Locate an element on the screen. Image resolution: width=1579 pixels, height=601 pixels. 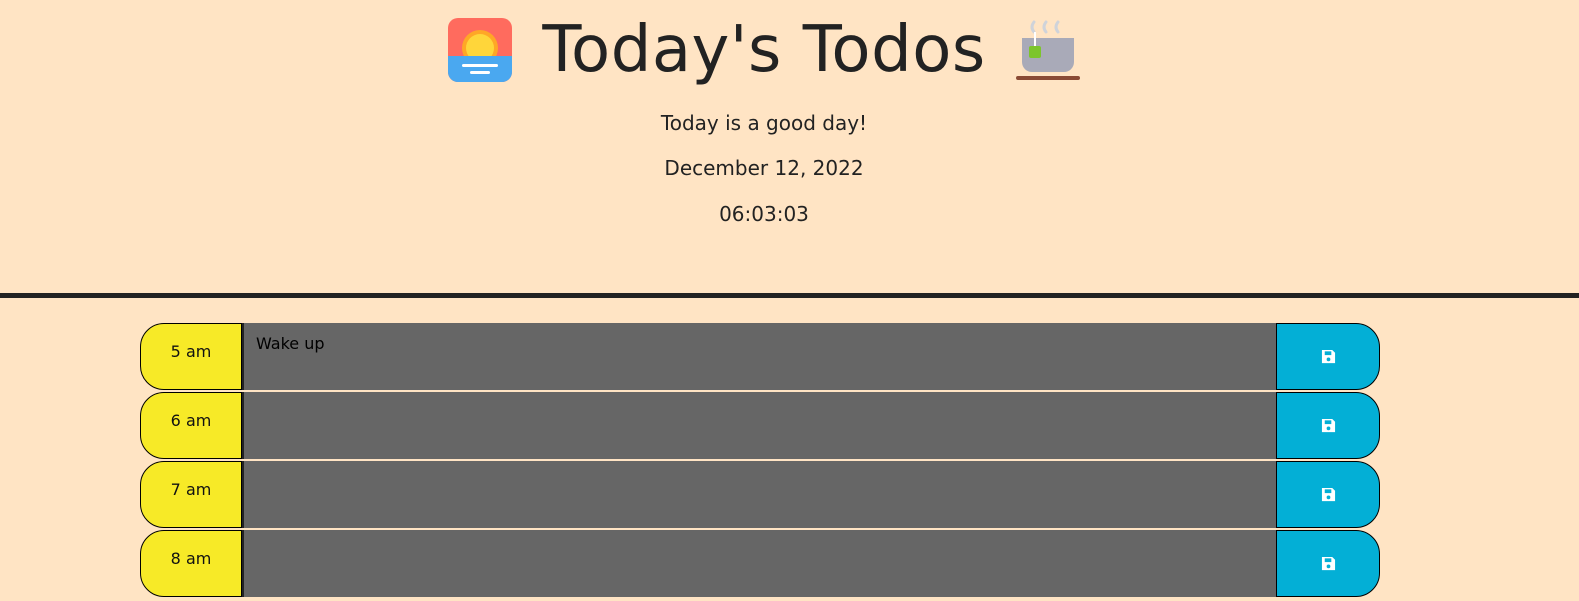
sunrise-icon is located at coordinates (480, 50).